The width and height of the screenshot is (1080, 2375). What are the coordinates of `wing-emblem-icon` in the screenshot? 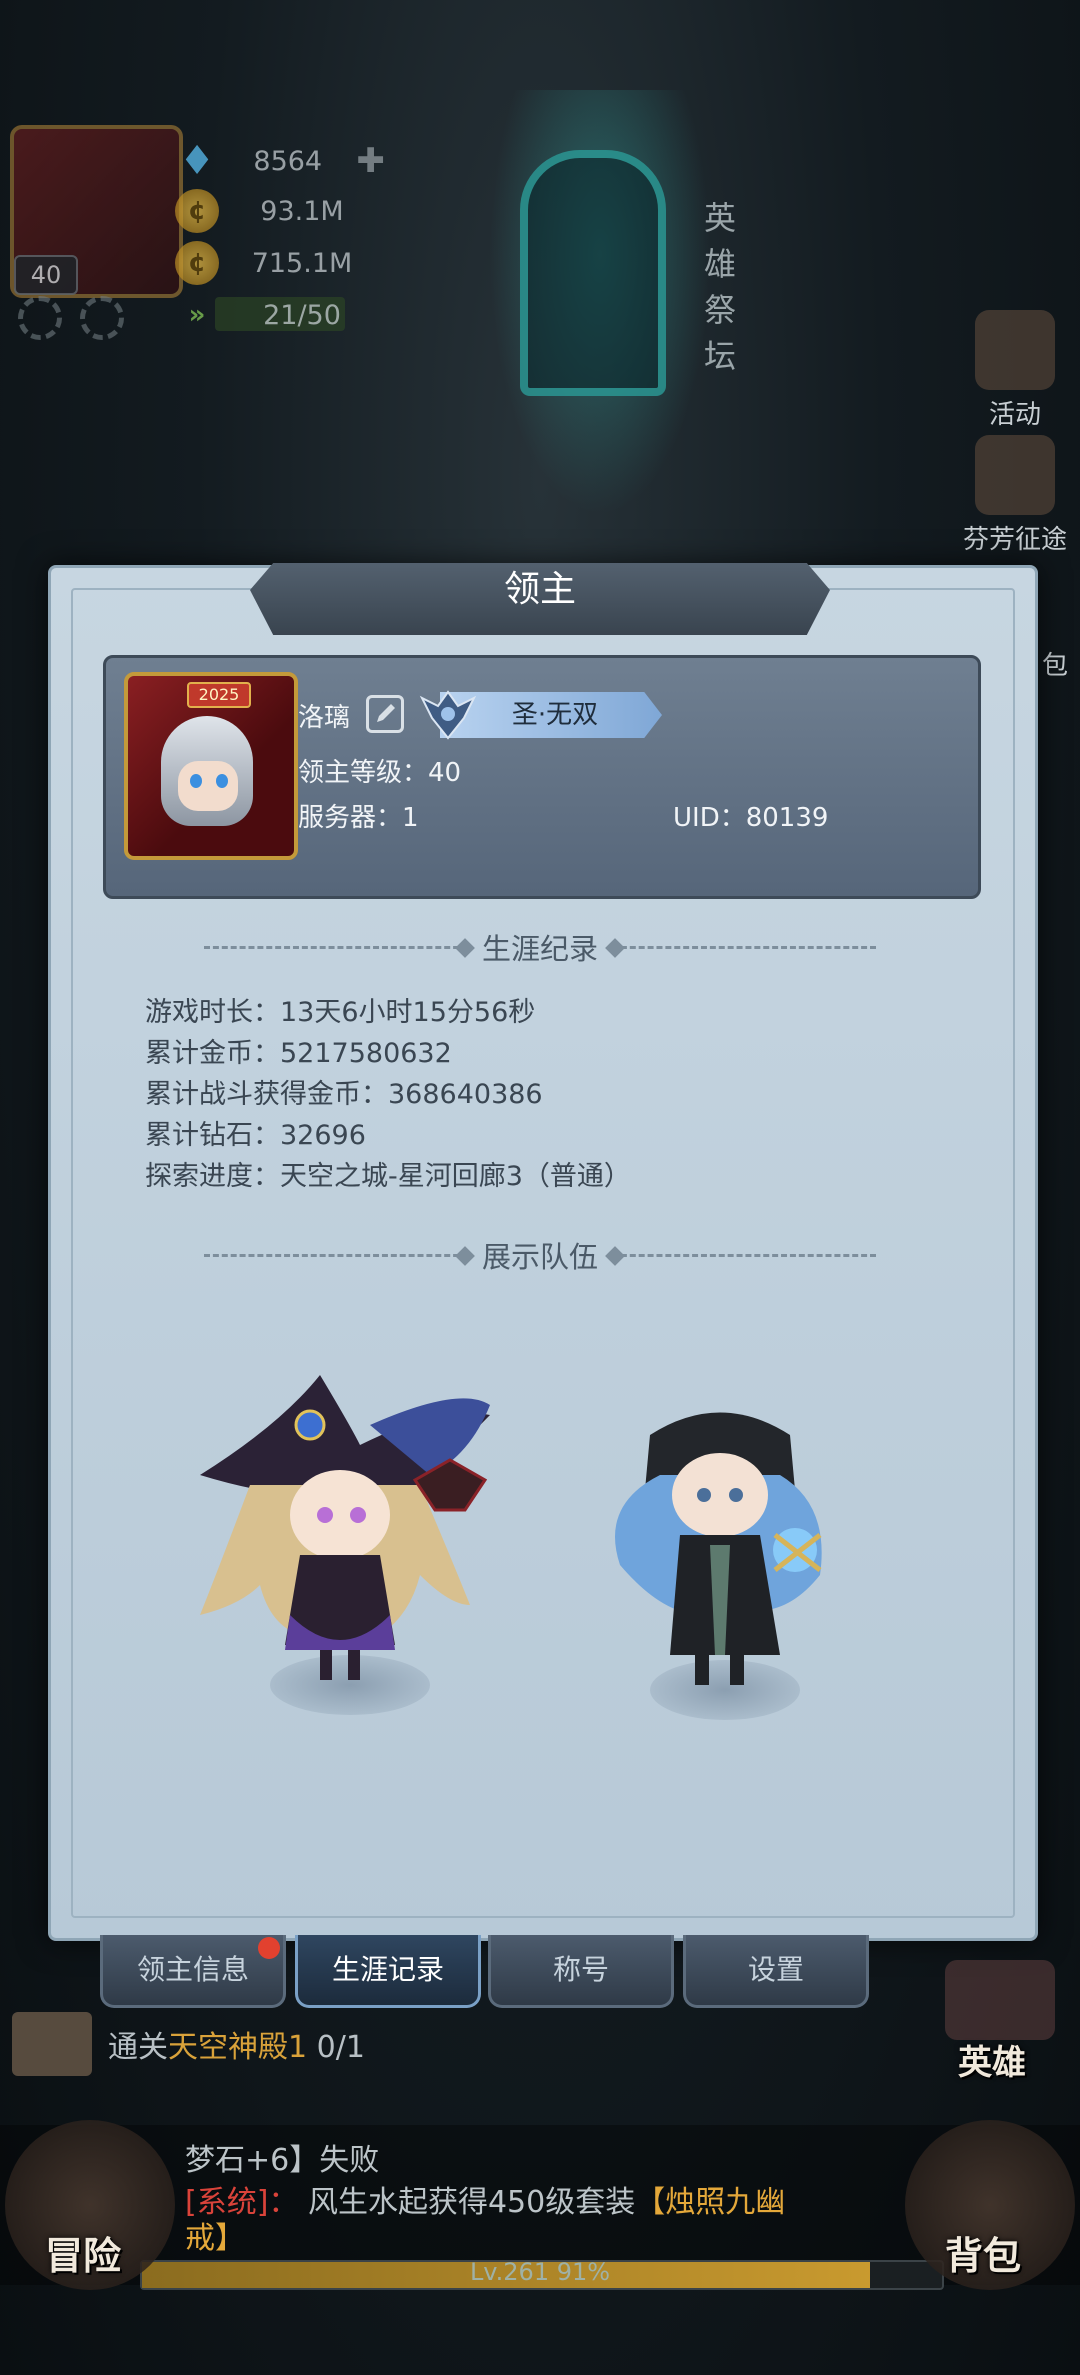 It's located at (448, 715).